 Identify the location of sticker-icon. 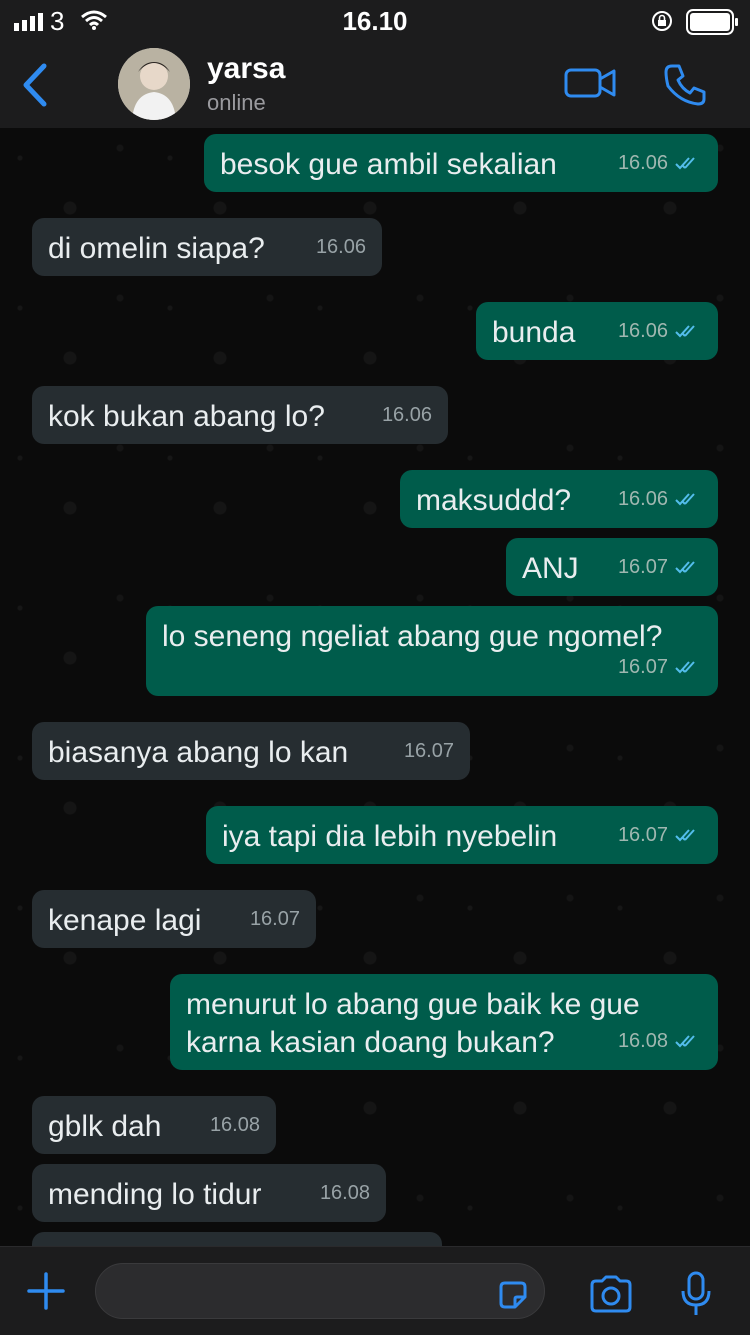
(513, 1295).